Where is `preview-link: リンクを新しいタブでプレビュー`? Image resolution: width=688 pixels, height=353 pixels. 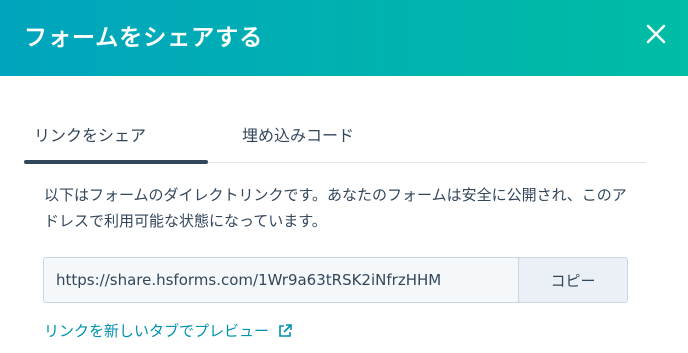 preview-link: リンクを新しいタブでプレビュー is located at coordinates (168, 330).